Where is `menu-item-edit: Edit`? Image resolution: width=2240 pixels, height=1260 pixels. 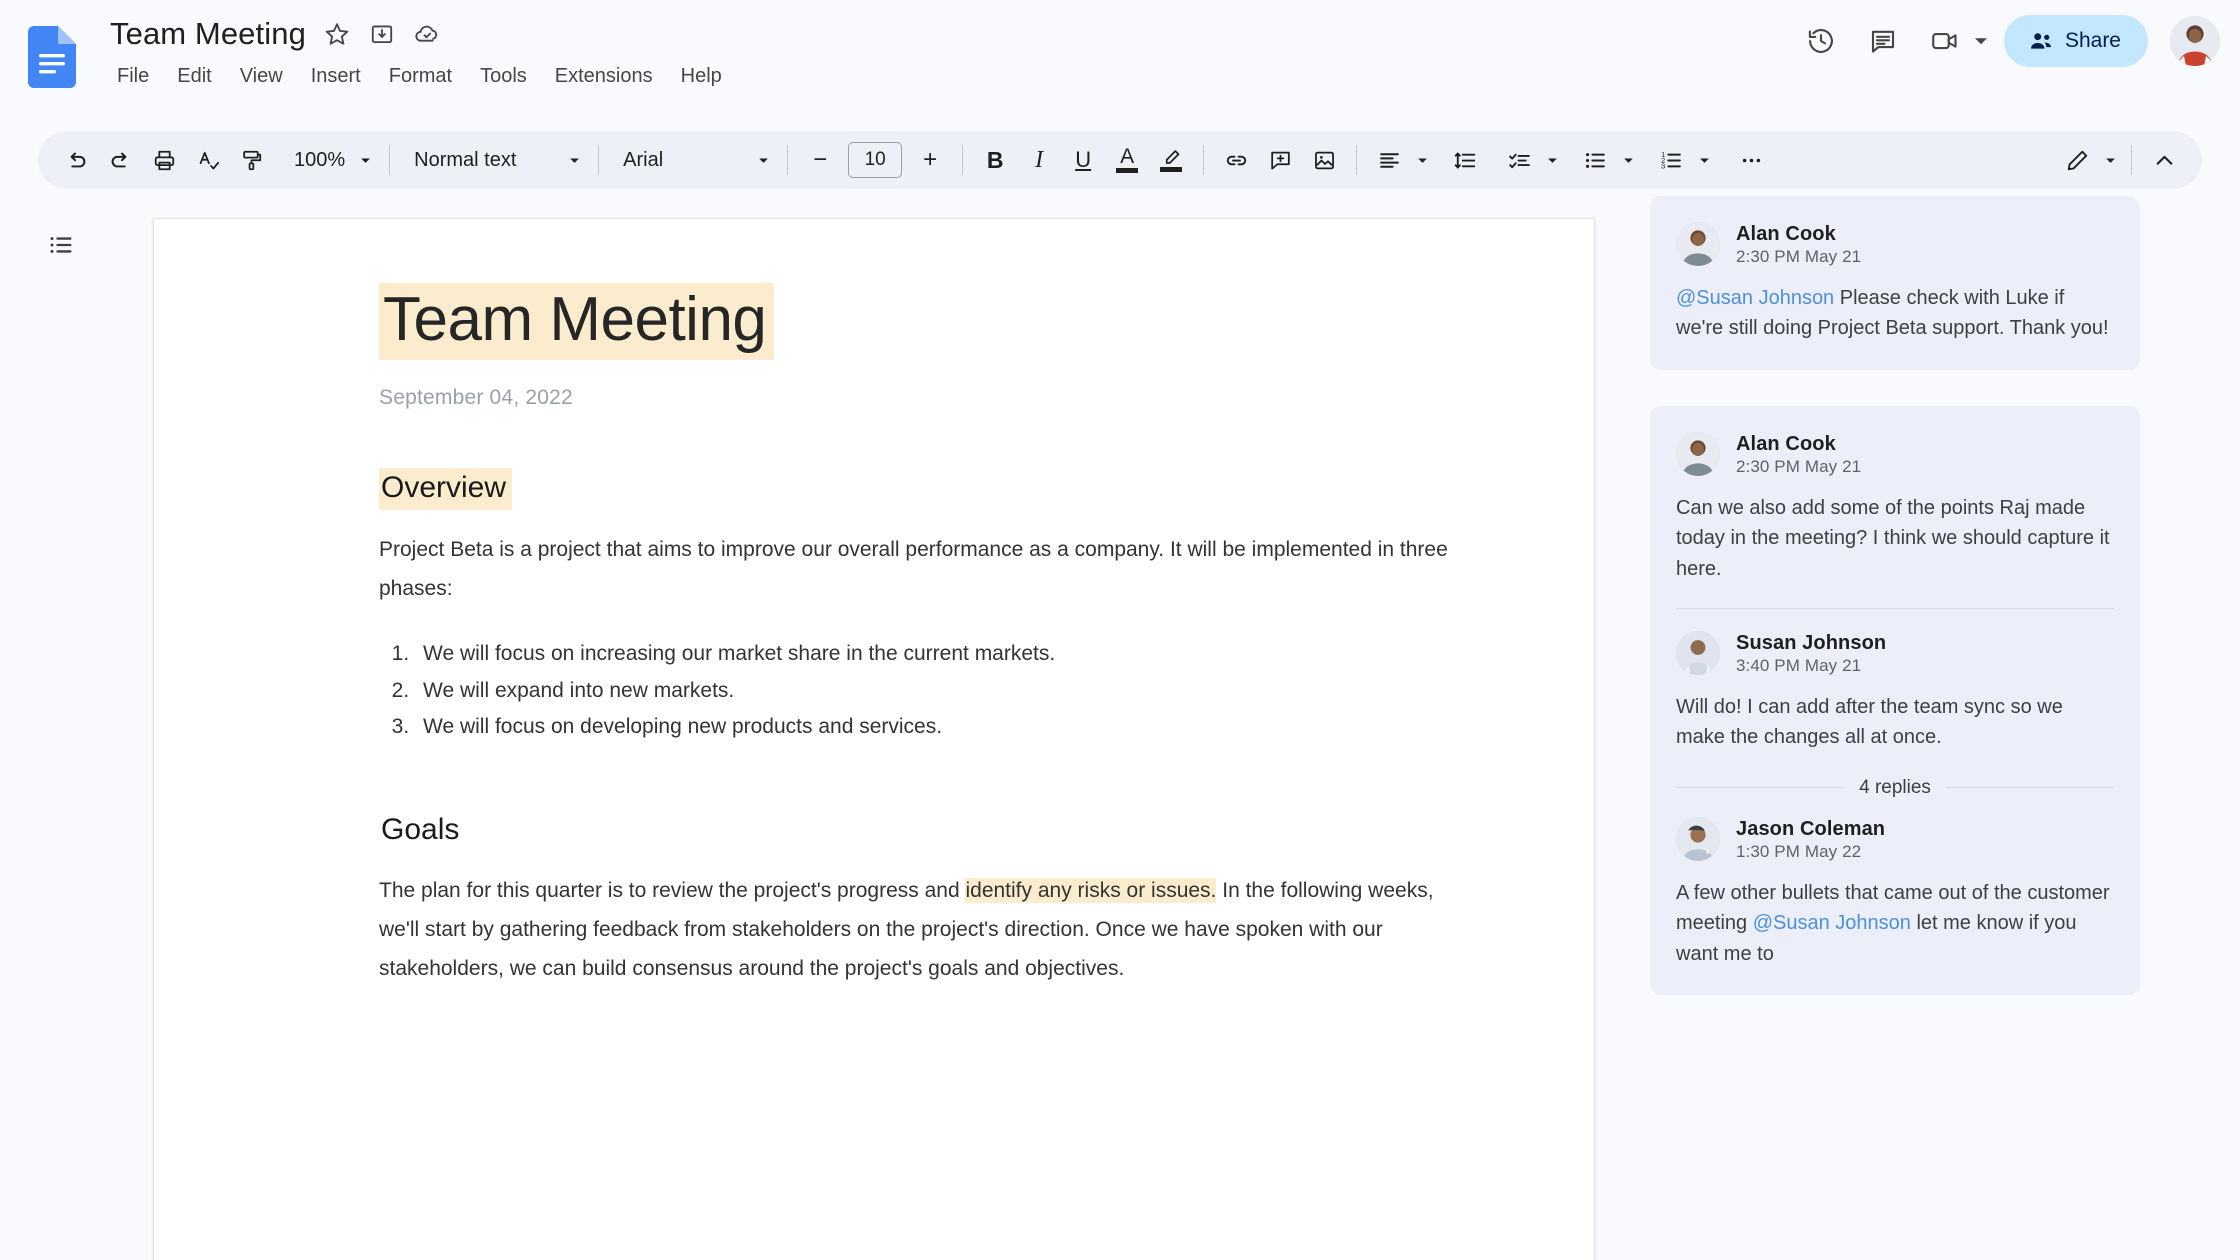 menu-item-edit: Edit is located at coordinates (194, 76).